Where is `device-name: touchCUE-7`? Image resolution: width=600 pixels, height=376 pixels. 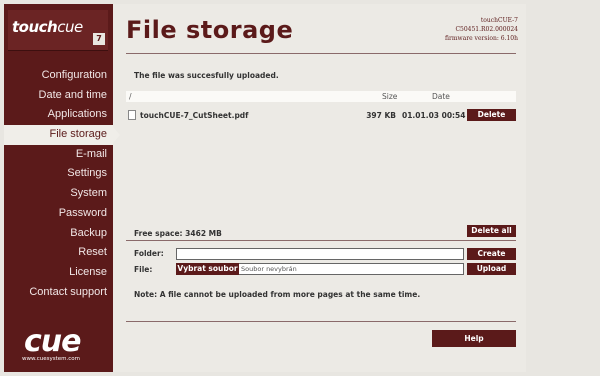
device-name: touchCUE-7 is located at coordinates (499, 20).